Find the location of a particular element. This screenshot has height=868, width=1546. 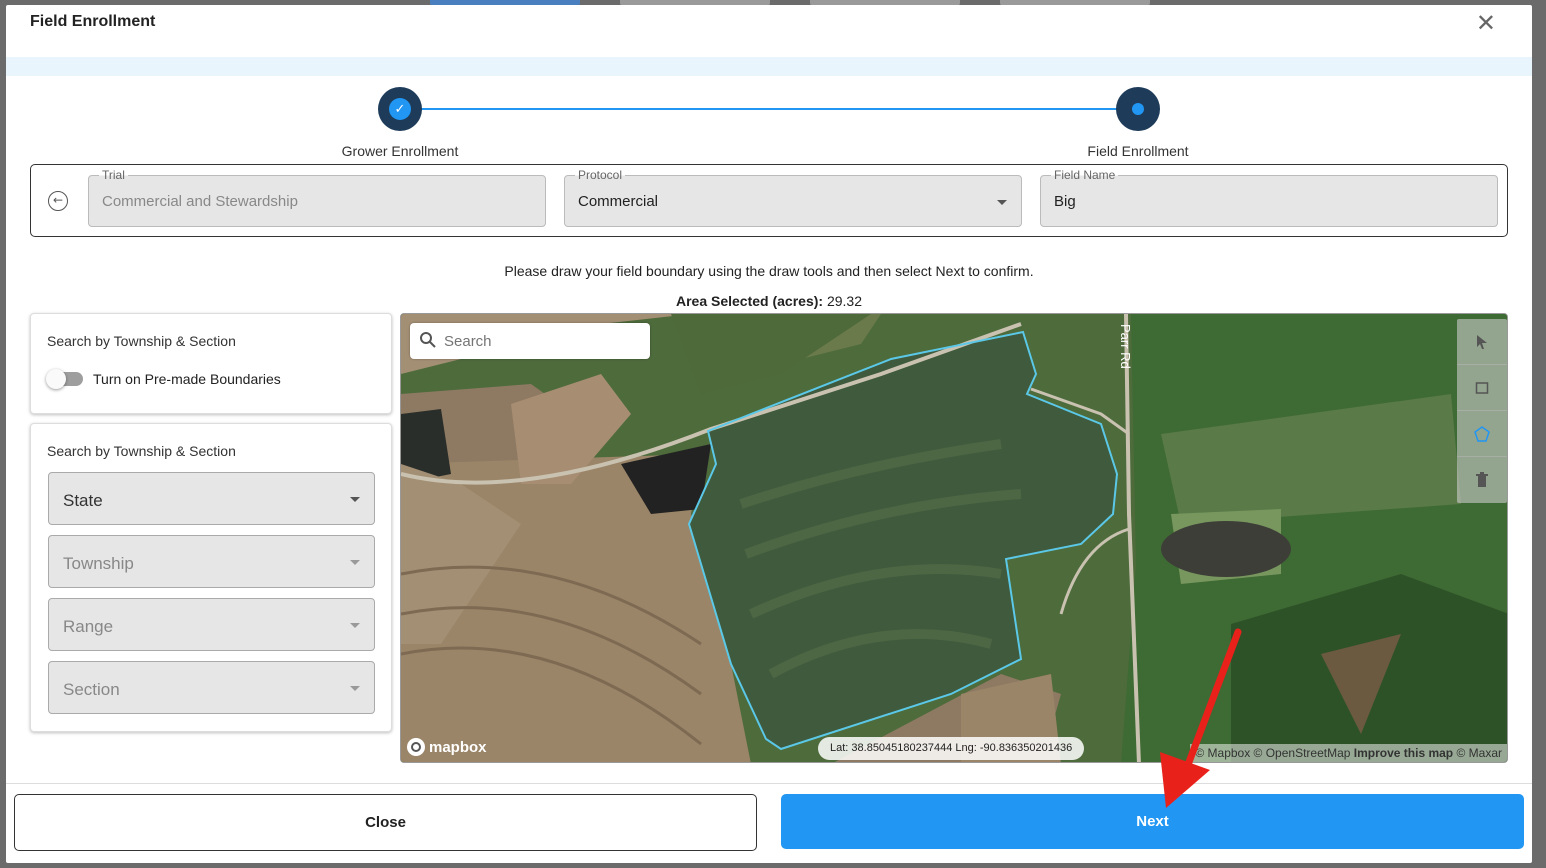

square-icon is located at coordinates (1482, 387).